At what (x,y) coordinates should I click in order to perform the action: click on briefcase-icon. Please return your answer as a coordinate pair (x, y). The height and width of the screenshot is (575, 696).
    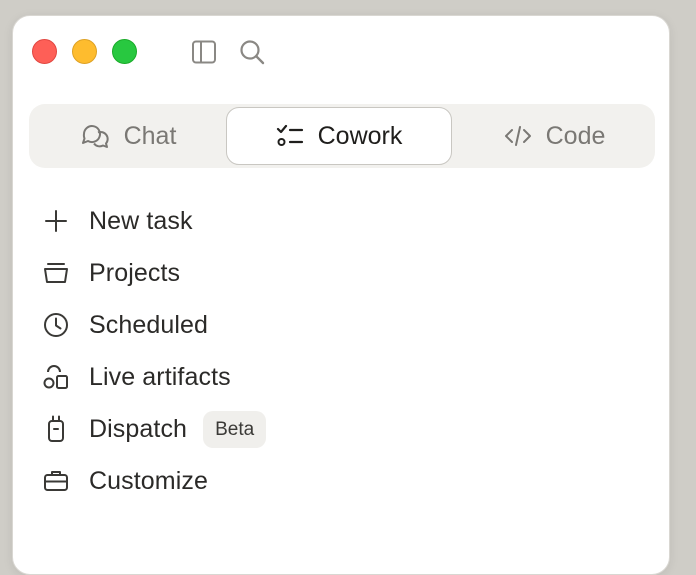
    Looking at the image, I should click on (56, 481).